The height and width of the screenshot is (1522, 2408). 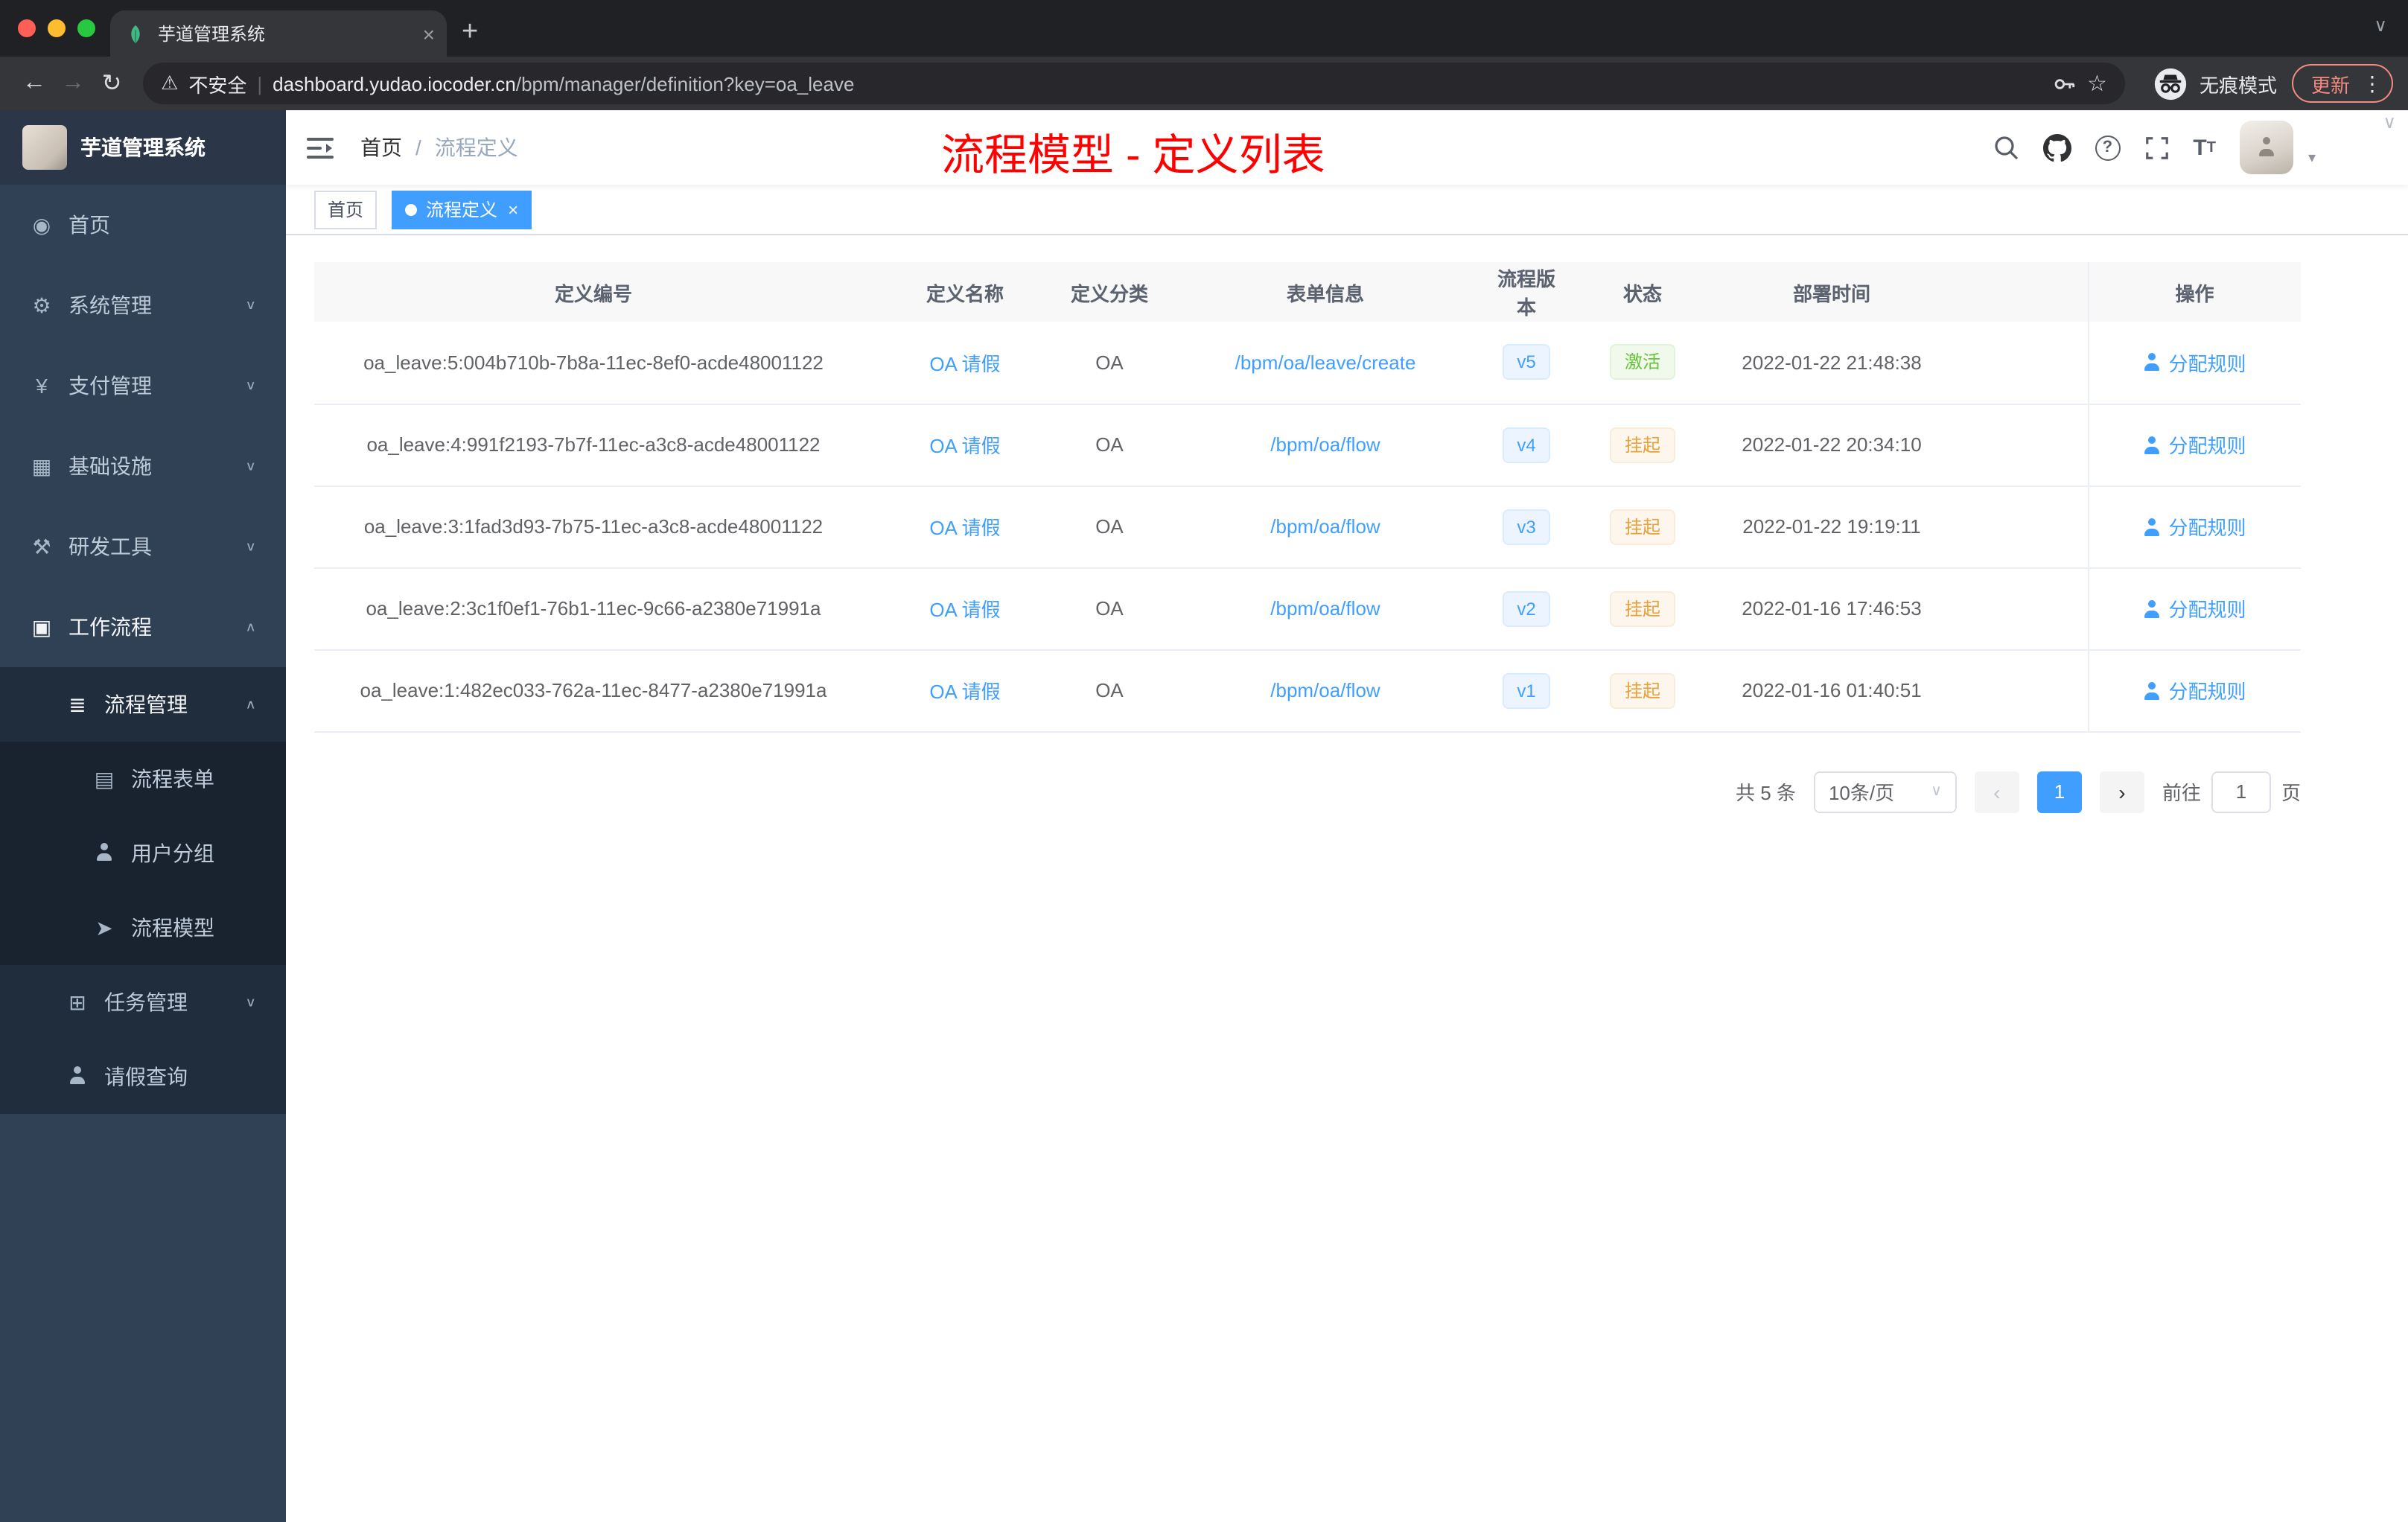 I want to click on update-button: 更新 ⋮, so click(x=2342, y=83).